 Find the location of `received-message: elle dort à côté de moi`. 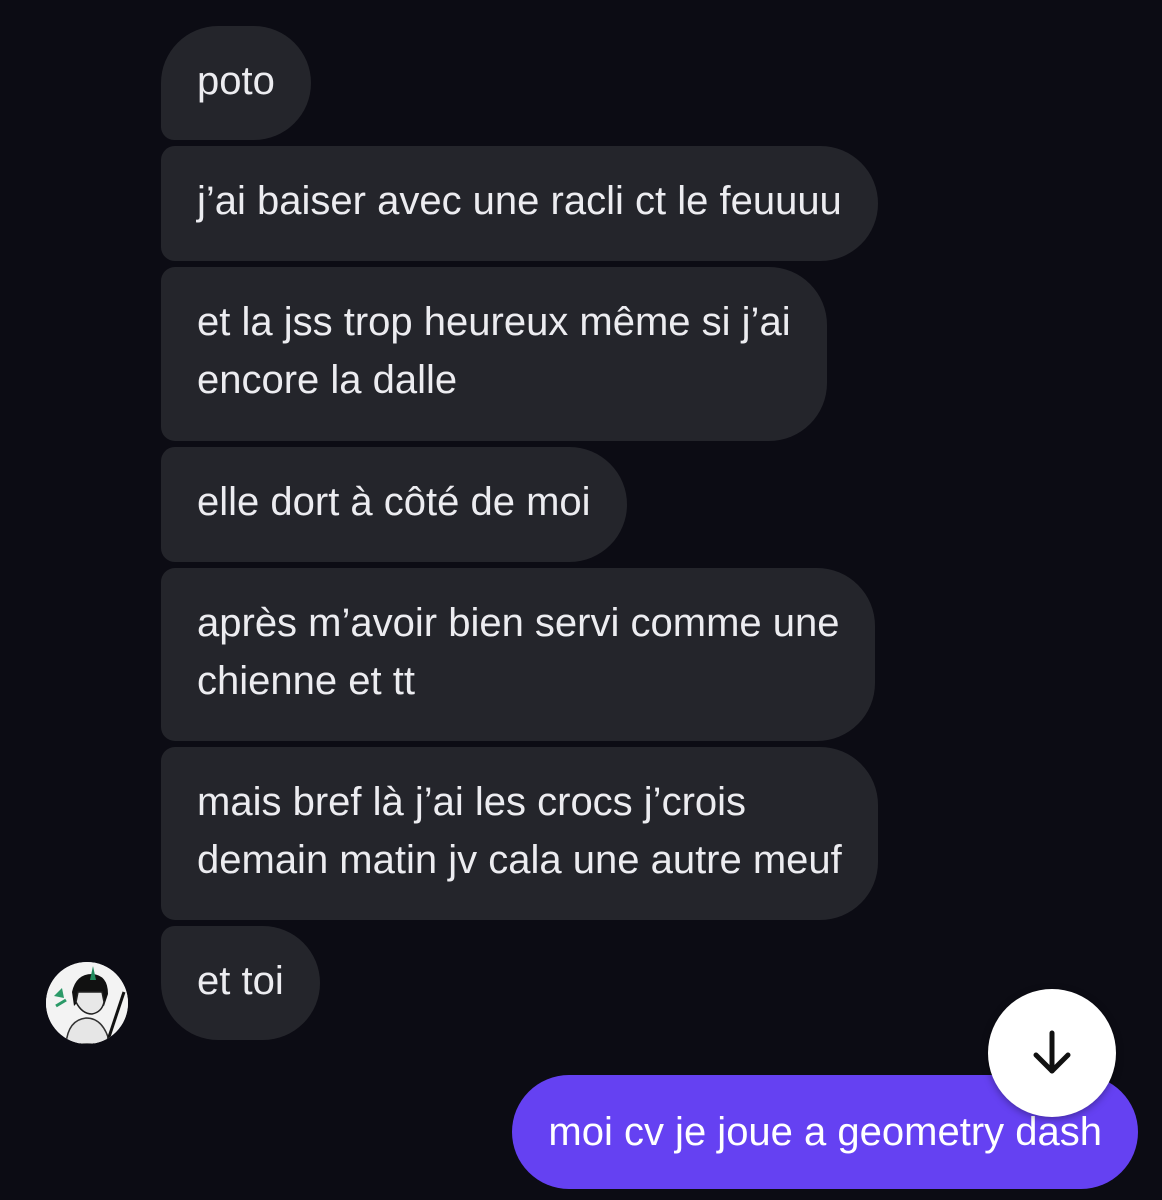

received-message: elle dort à côté de moi is located at coordinates (394, 504).